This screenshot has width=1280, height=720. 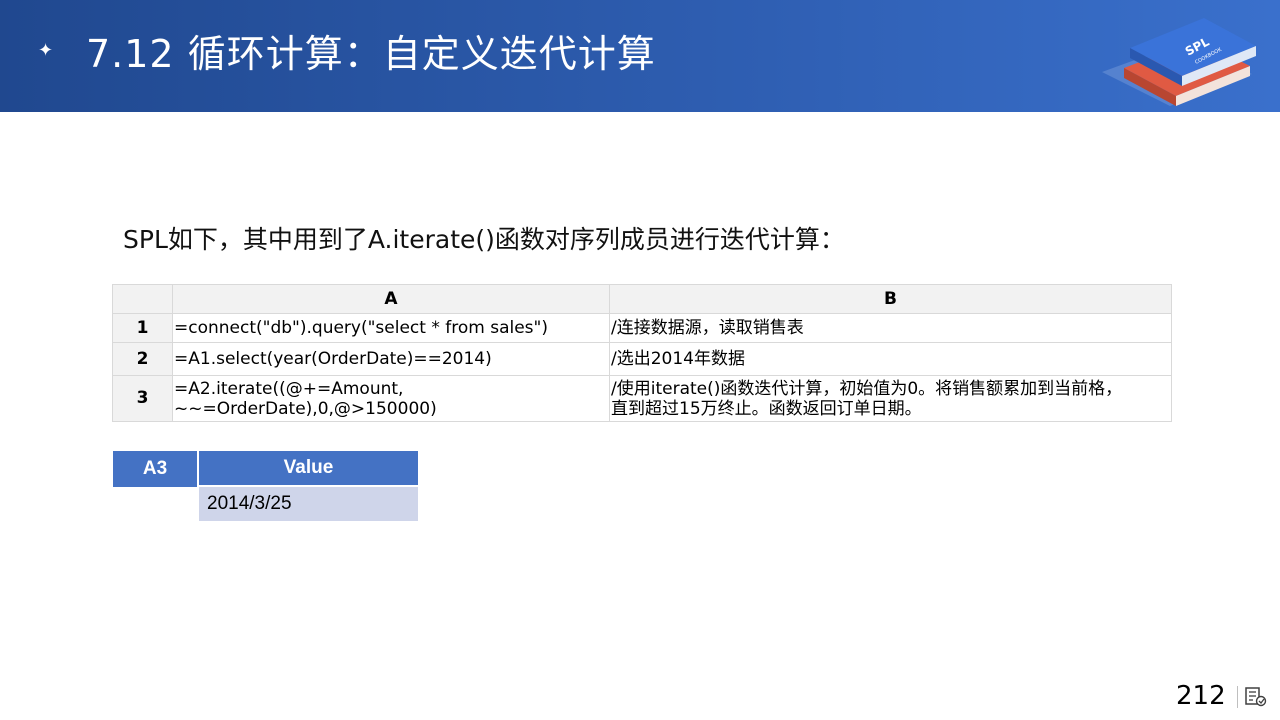 What do you see at coordinates (142, 328) in the screenshot?
I see `row-number: 1` at bounding box center [142, 328].